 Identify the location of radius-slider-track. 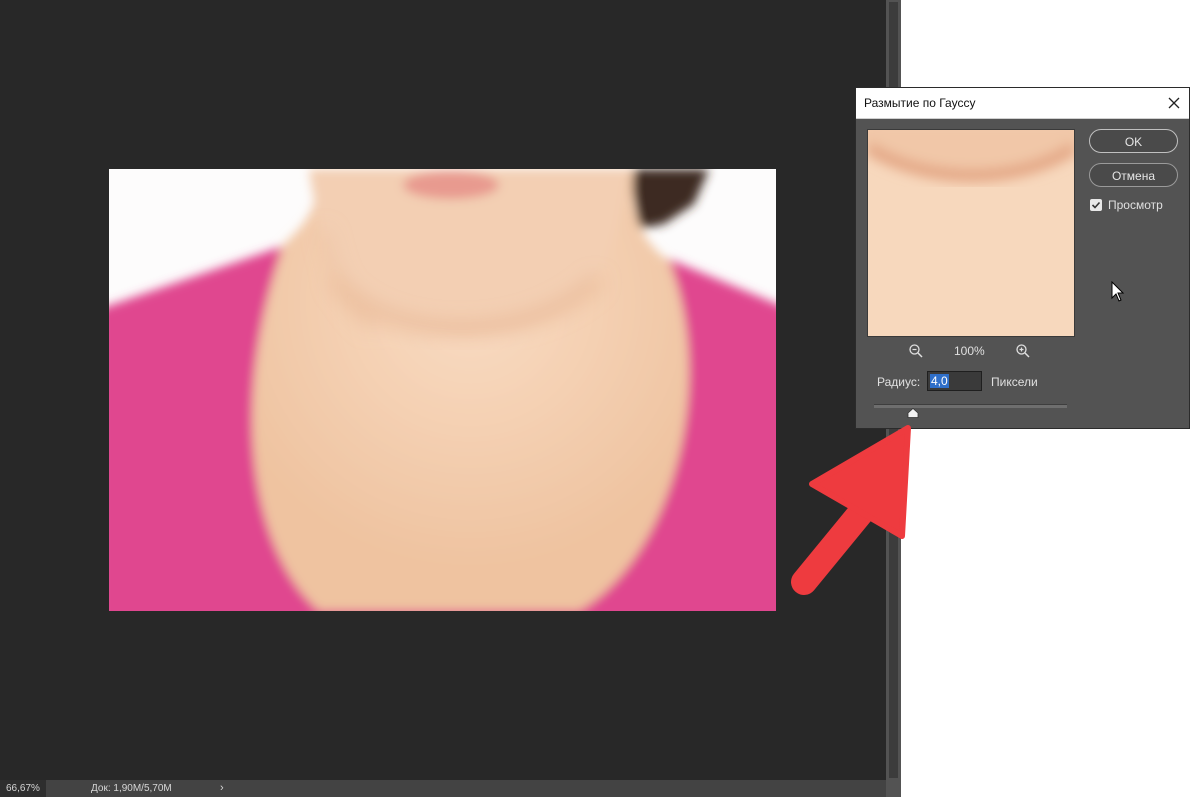
(970, 406).